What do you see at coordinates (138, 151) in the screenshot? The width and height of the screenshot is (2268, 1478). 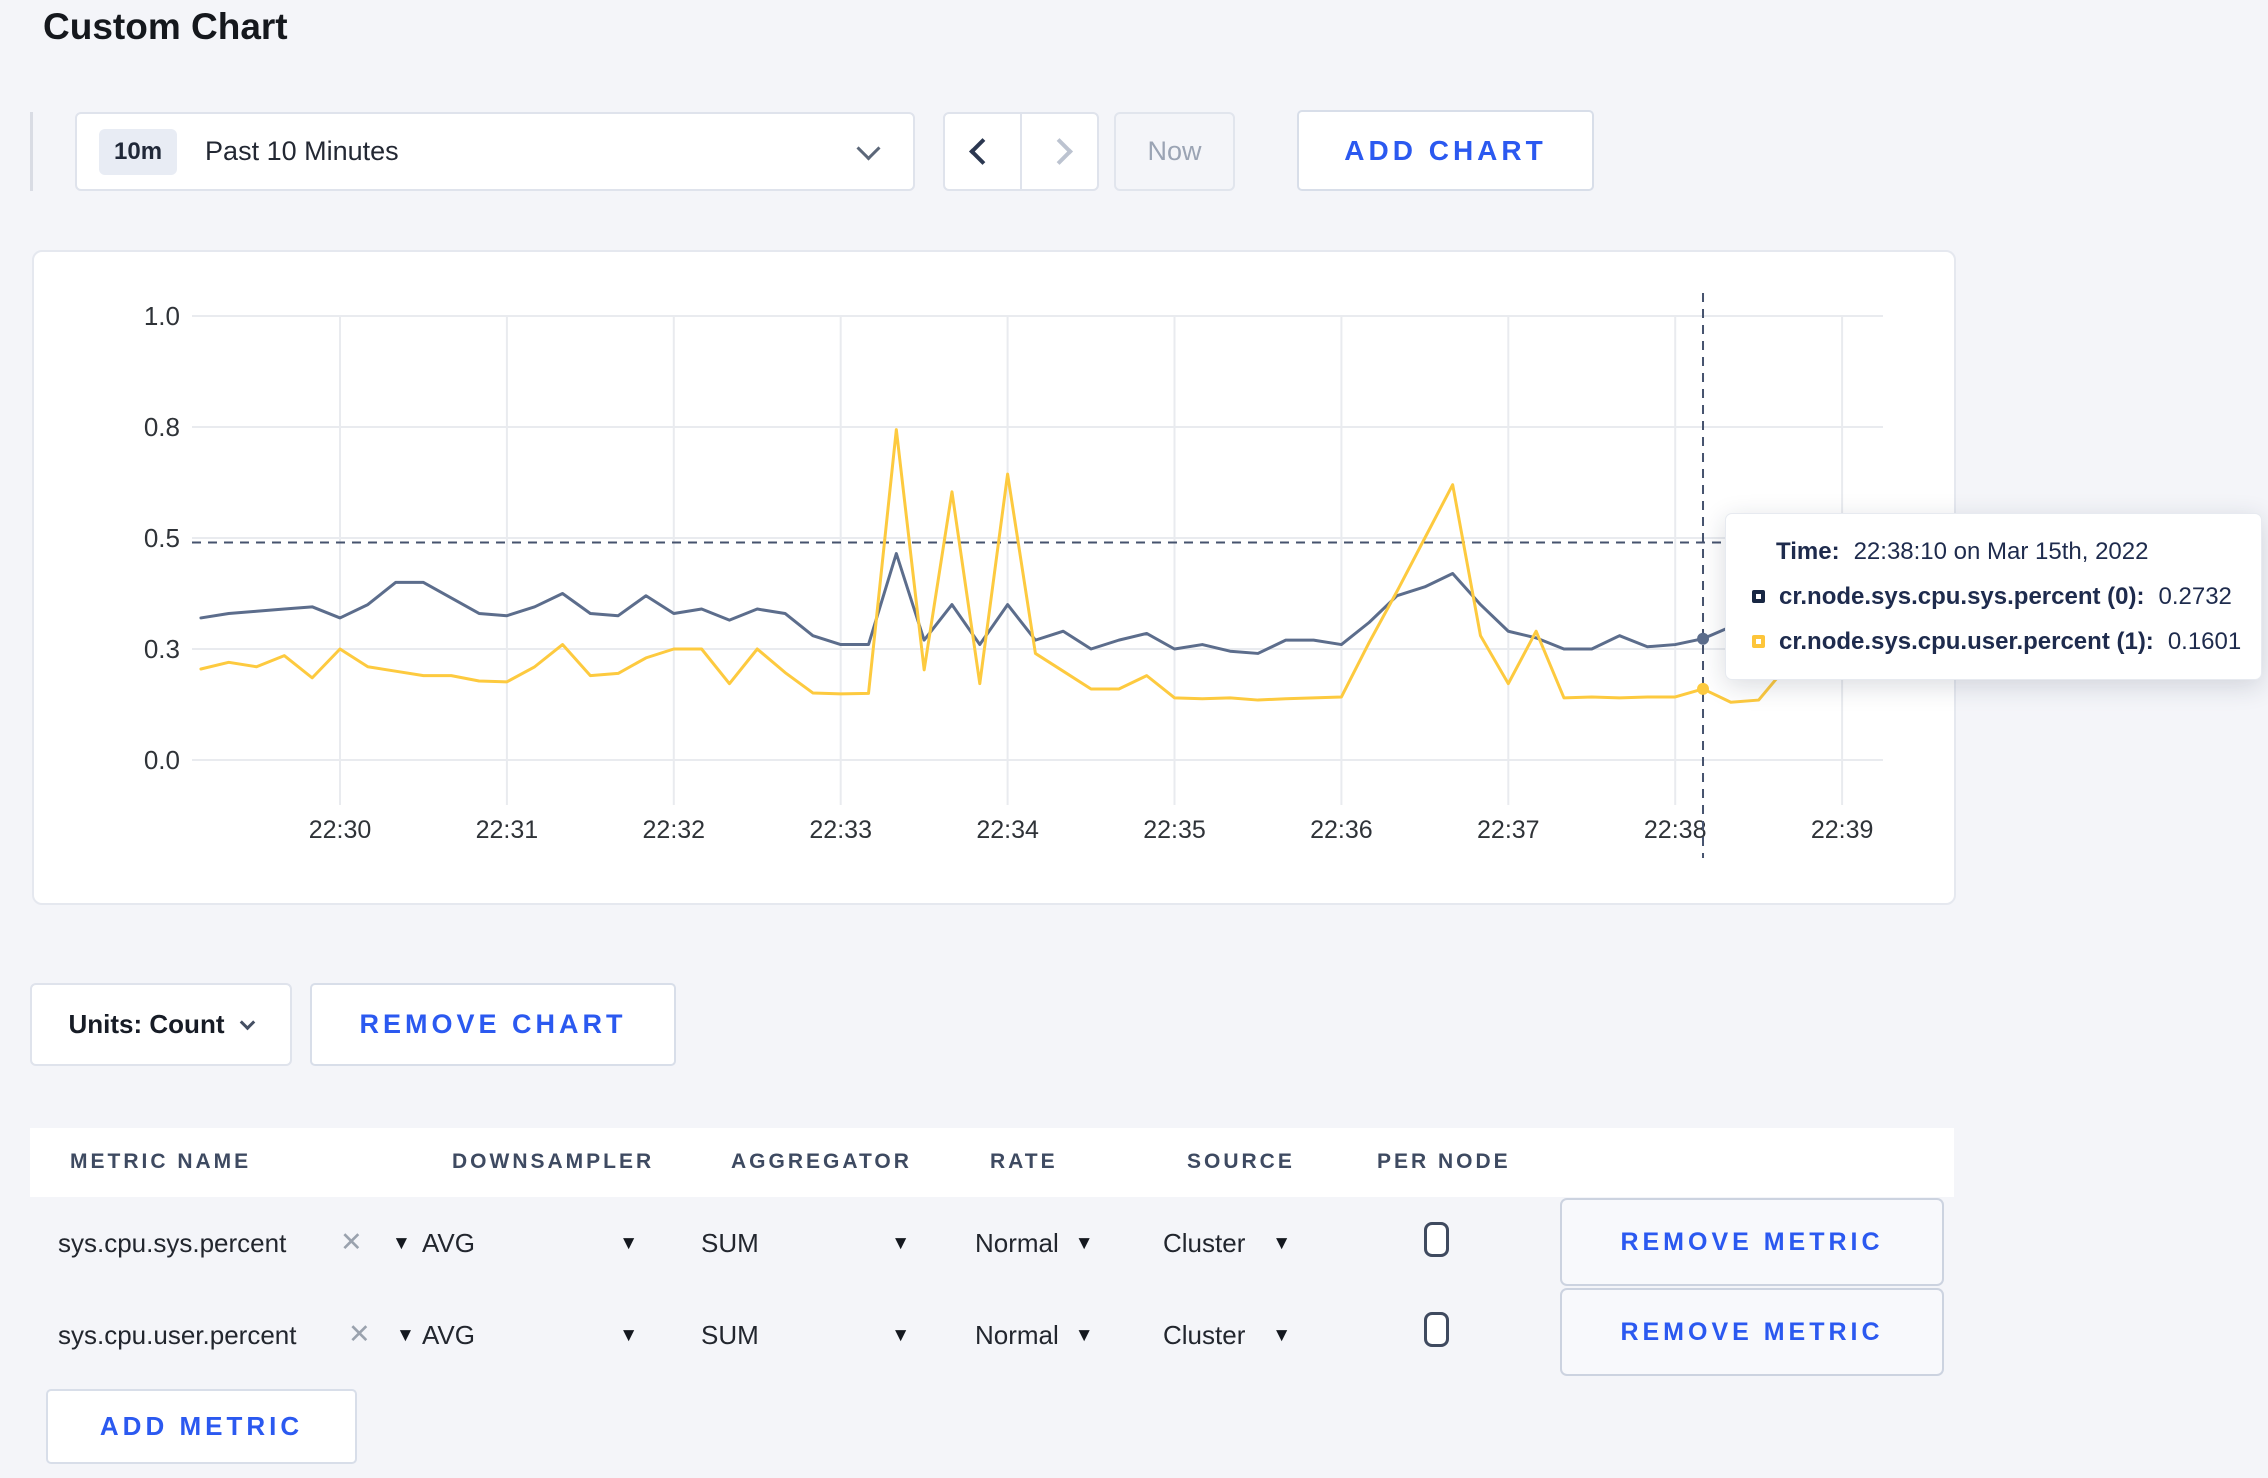 I see `time-range-badge: 10m` at bounding box center [138, 151].